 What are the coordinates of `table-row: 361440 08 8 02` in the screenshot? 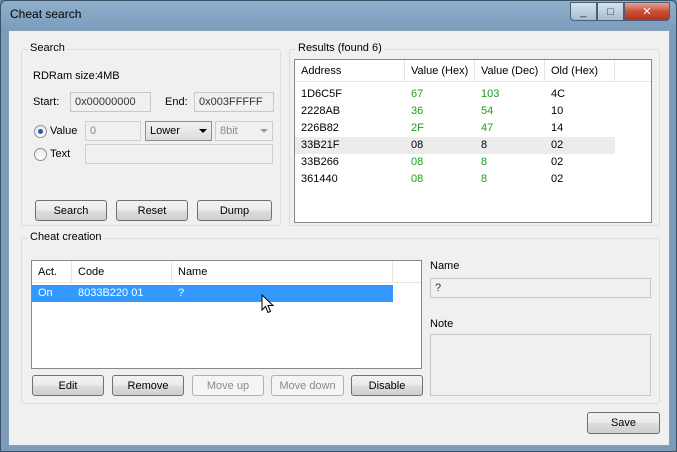 It's located at (455, 179).